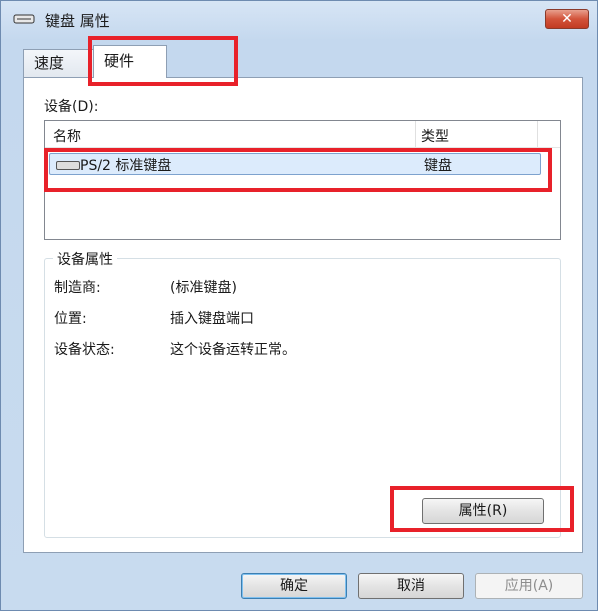 This screenshot has width=600, height=613. What do you see at coordinates (302, 134) in the screenshot?
I see `devices-list-header: 名称 类型` at bounding box center [302, 134].